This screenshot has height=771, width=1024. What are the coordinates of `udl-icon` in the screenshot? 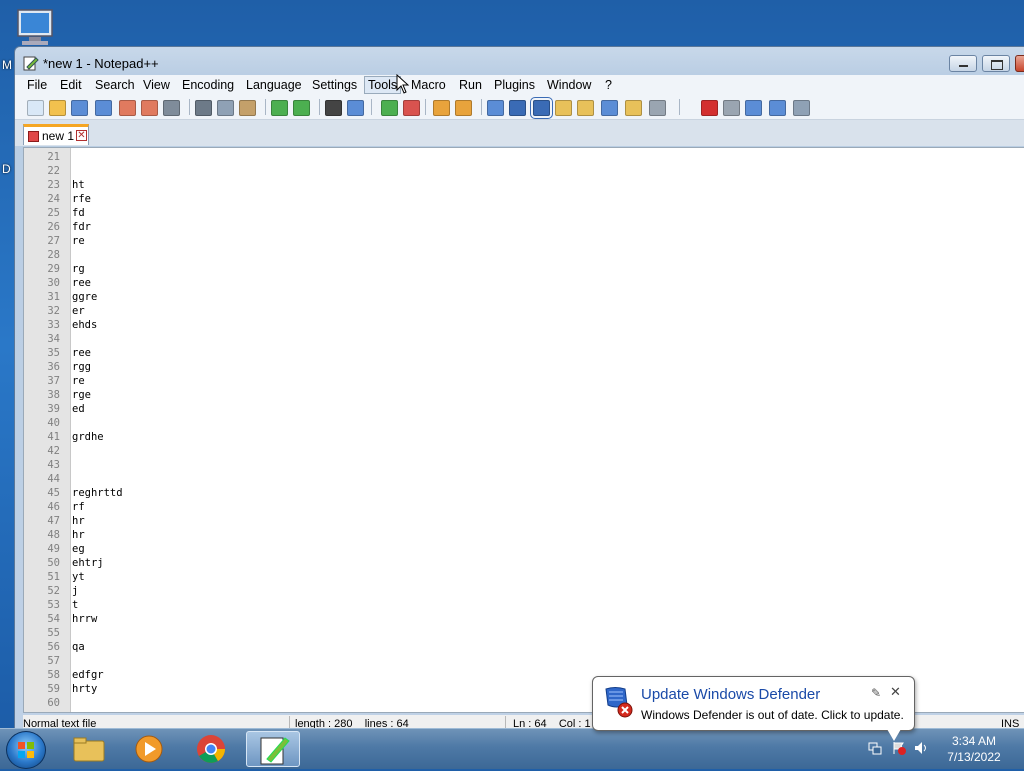 It's located at (563, 108).